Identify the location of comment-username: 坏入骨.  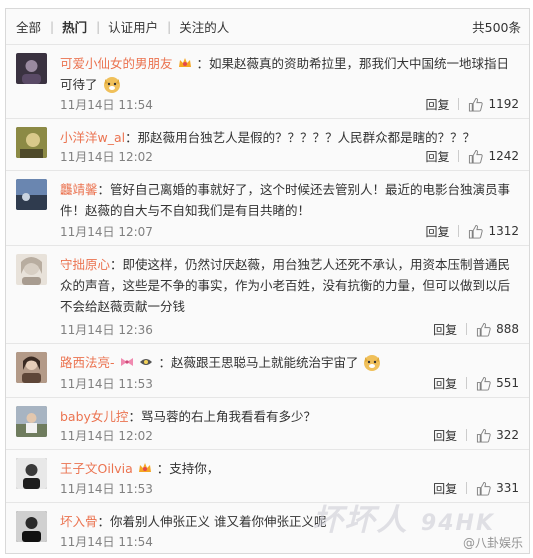
(79, 521).